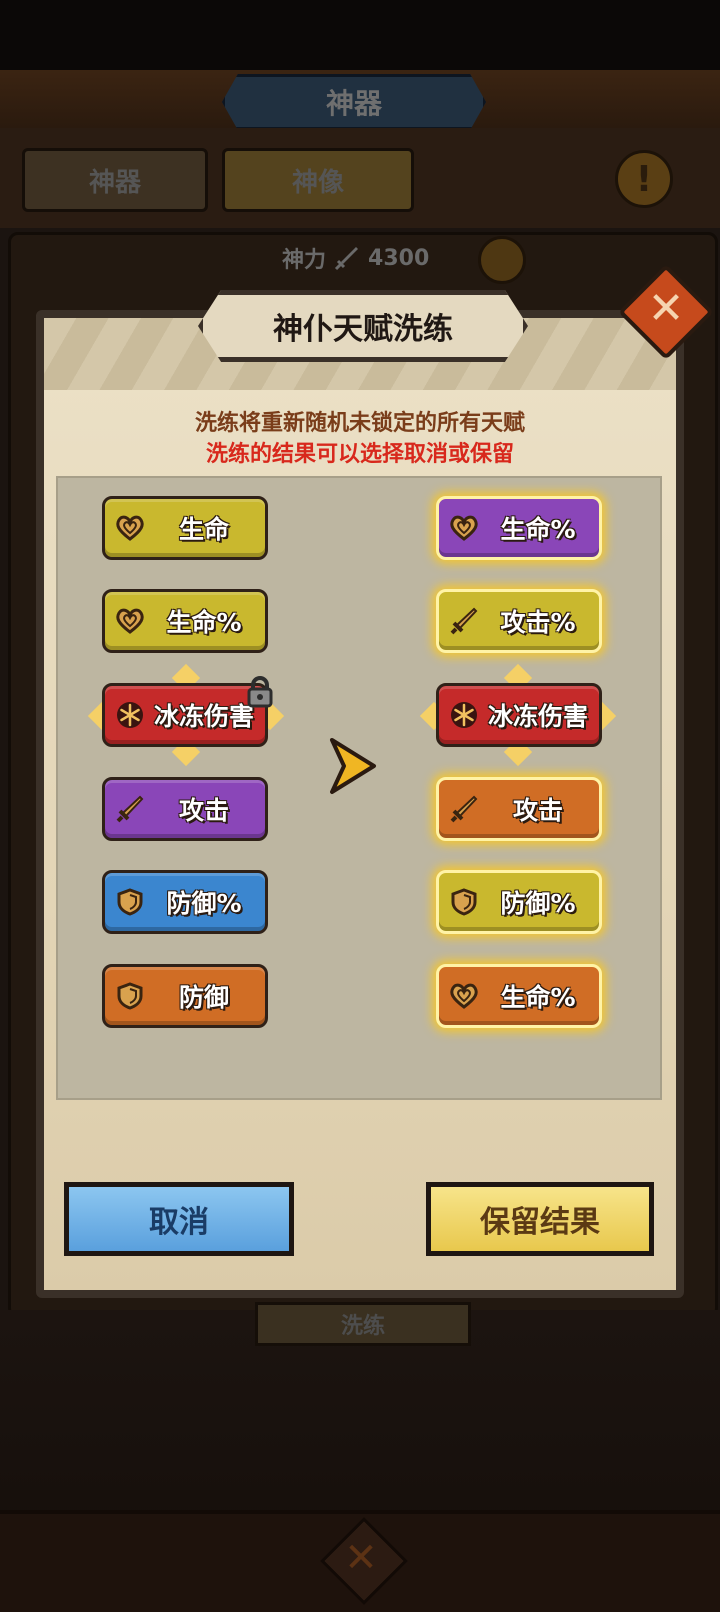 Image resolution: width=720 pixels, height=1612 pixels. What do you see at coordinates (399, 258) in the screenshot?
I see `power-value: 4300` at bounding box center [399, 258].